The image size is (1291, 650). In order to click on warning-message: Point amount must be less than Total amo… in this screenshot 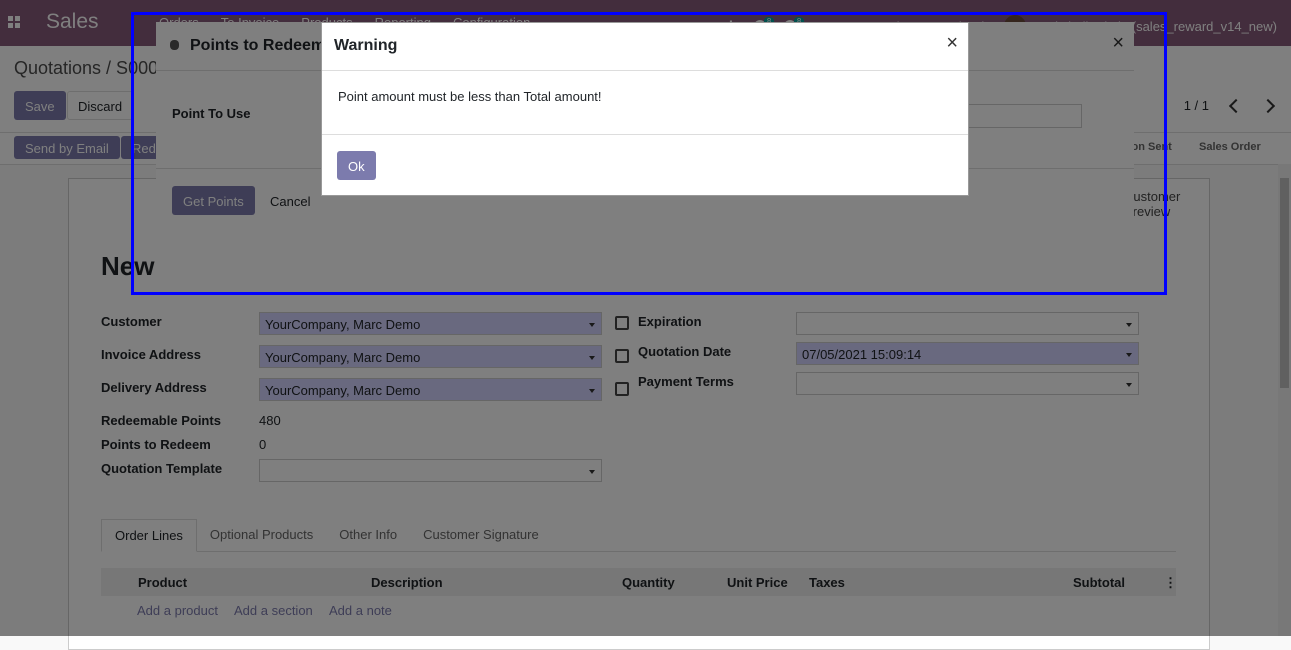, I will do `click(470, 96)`.